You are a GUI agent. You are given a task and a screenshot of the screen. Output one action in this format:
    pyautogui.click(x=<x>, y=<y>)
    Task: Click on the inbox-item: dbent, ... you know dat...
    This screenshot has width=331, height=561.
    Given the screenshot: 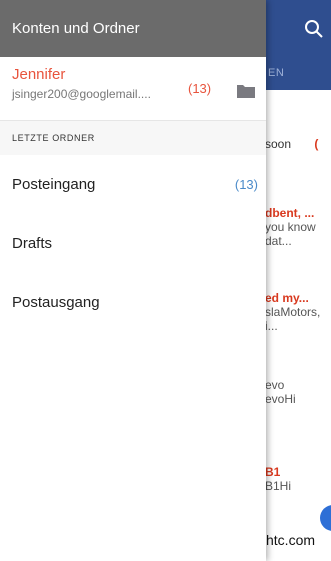 What is the action you would take?
    pyautogui.click(x=290, y=227)
    